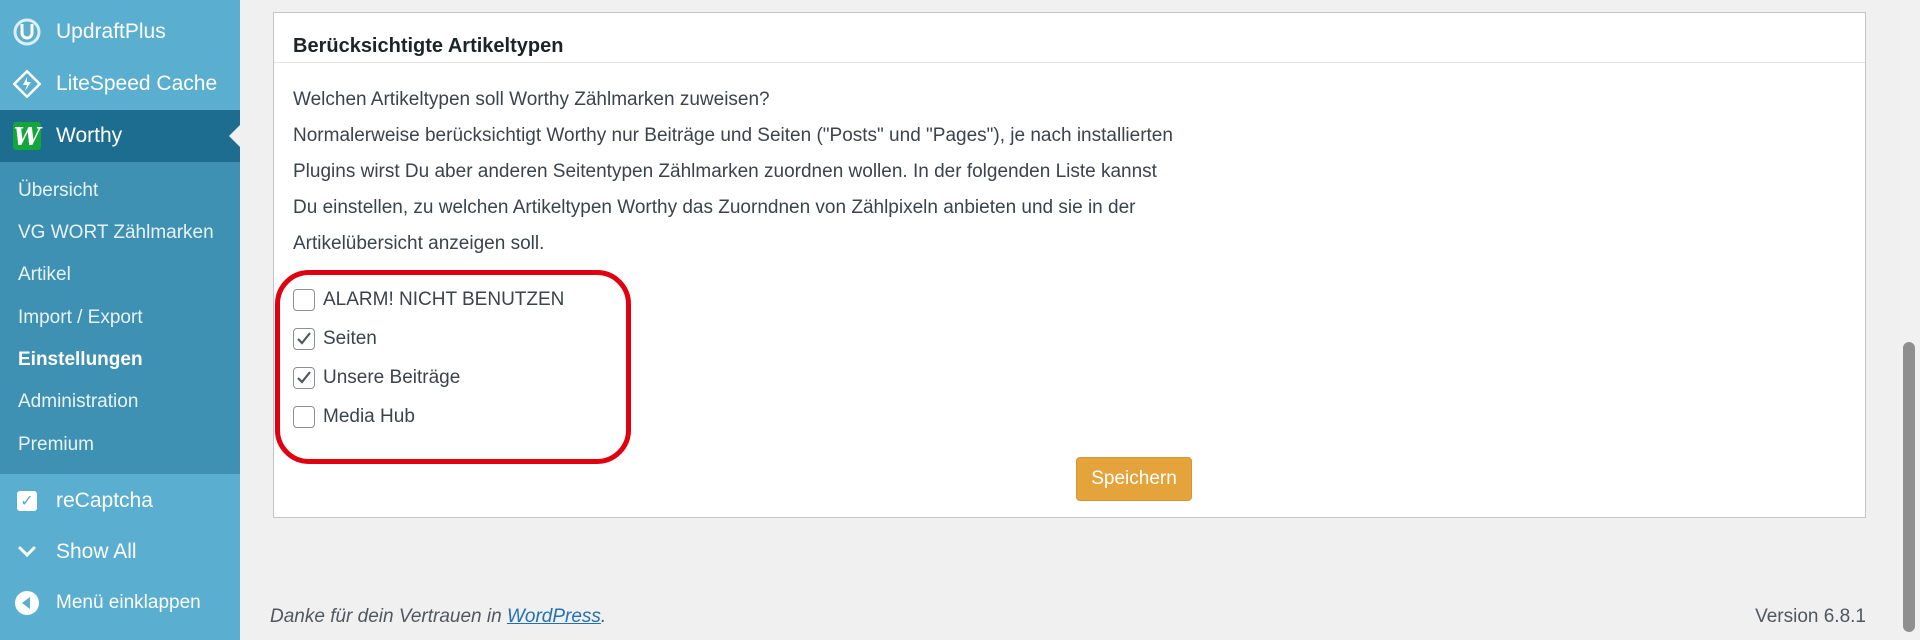 The image size is (1920, 640). I want to click on vertical-scrollbar, so click(1909, 320).